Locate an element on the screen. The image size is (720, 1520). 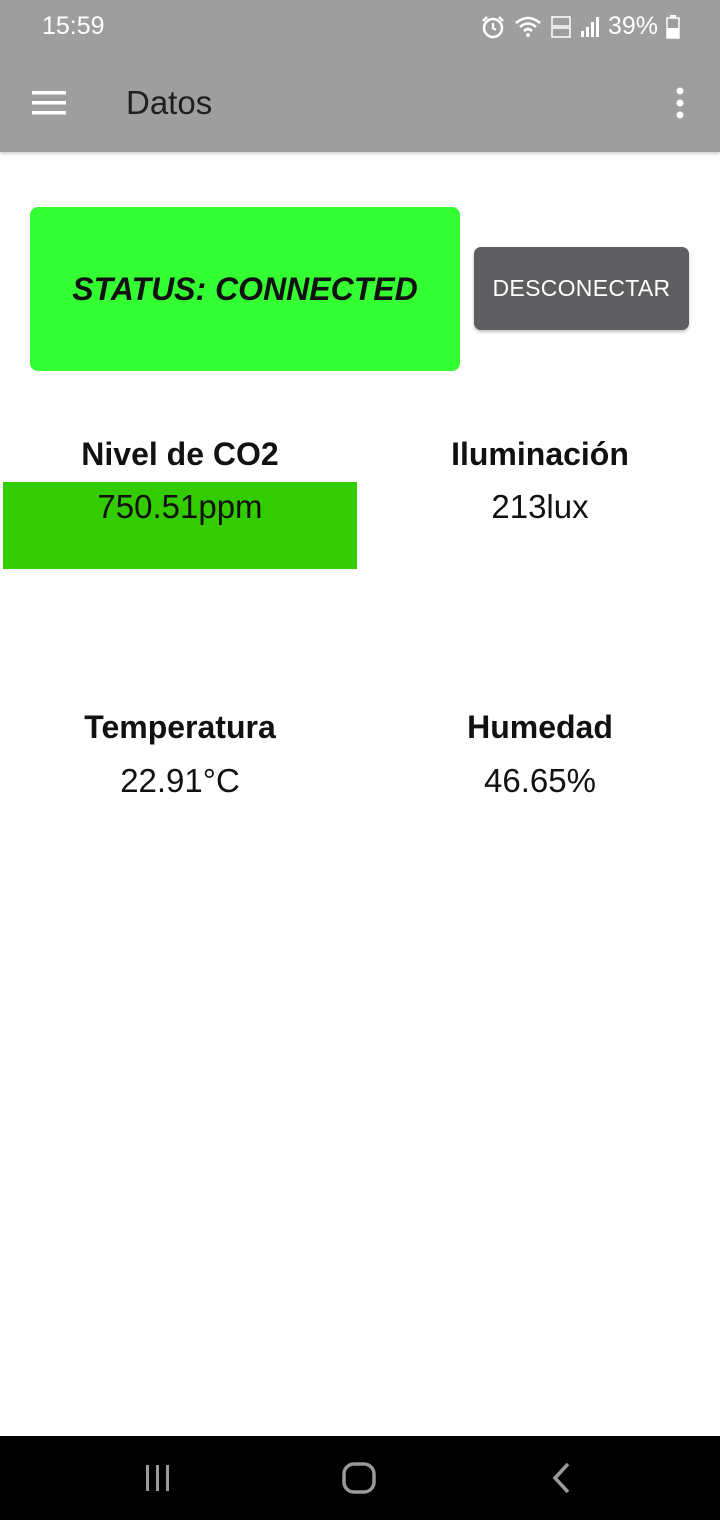
menu-icon is located at coordinates (49, 103).